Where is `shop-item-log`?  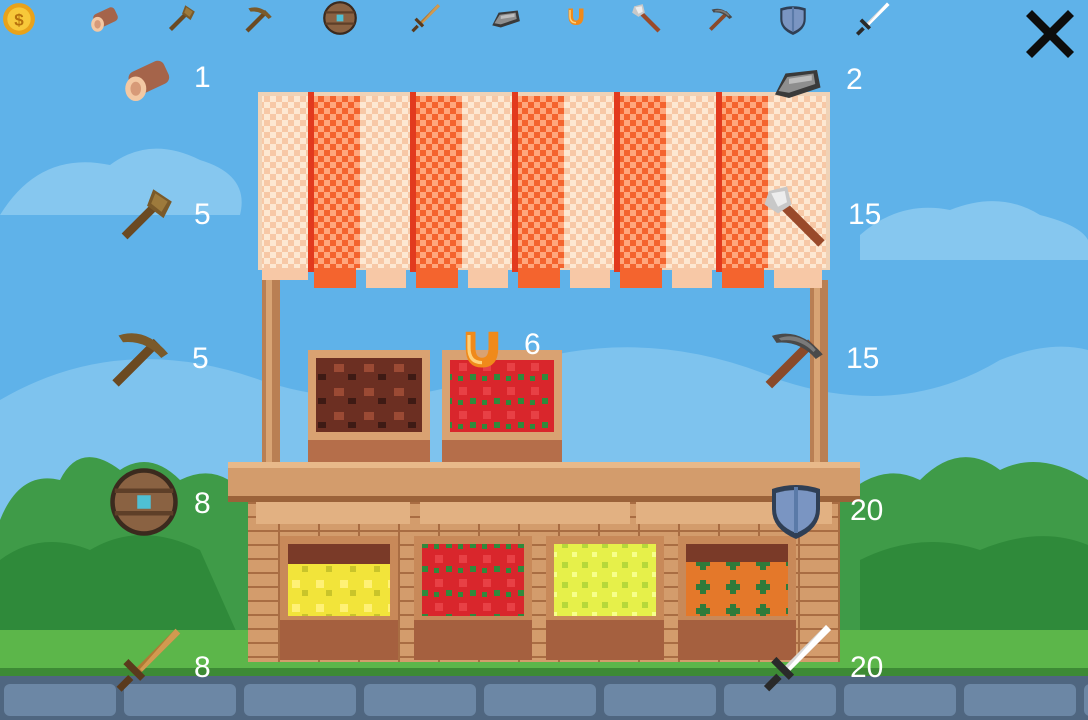
shop-item-log is located at coordinates (148, 80).